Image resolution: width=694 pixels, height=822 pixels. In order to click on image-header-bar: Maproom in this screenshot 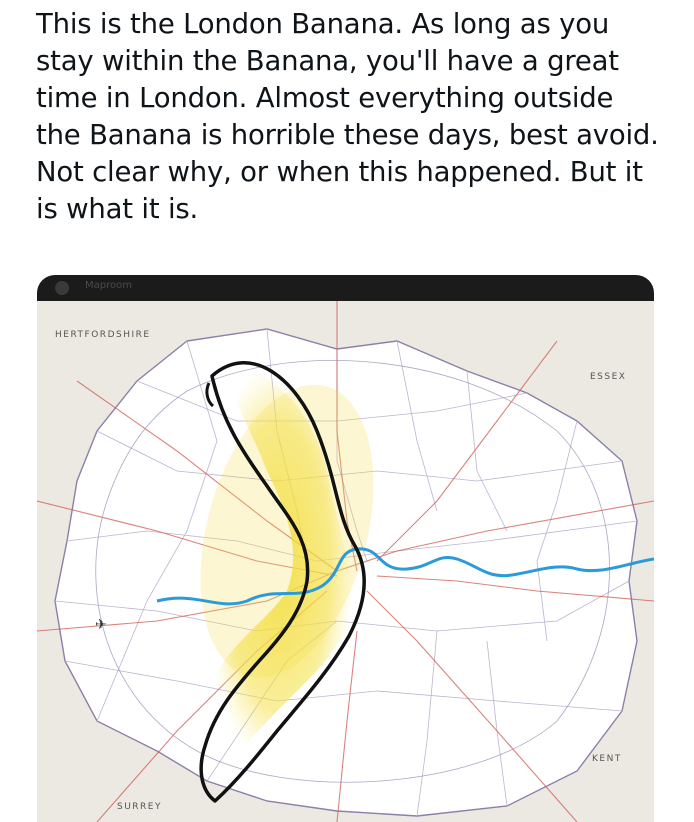, I will do `click(345, 288)`.